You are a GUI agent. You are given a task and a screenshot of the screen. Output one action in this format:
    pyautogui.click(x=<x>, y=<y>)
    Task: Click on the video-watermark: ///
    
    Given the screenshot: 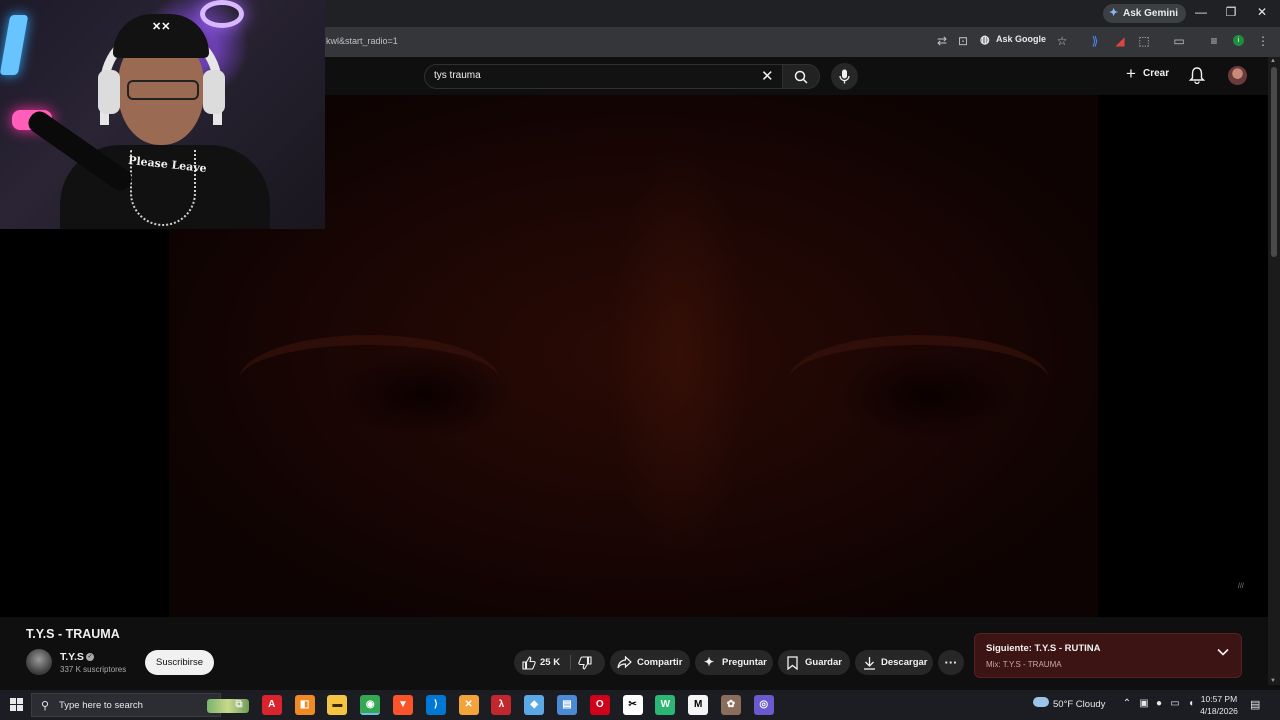 What is the action you would take?
    pyautogui.click(x=1241, y=586)
    